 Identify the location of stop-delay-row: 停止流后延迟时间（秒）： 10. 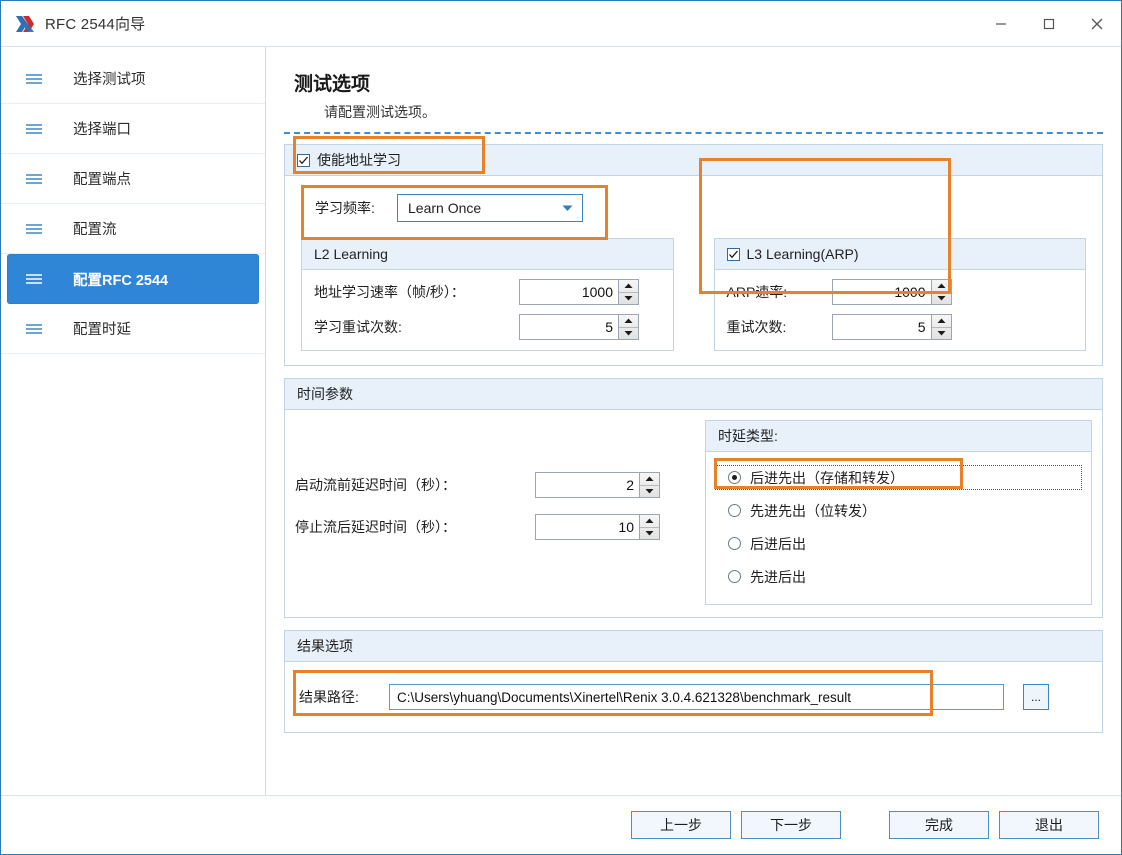
(495, 527).